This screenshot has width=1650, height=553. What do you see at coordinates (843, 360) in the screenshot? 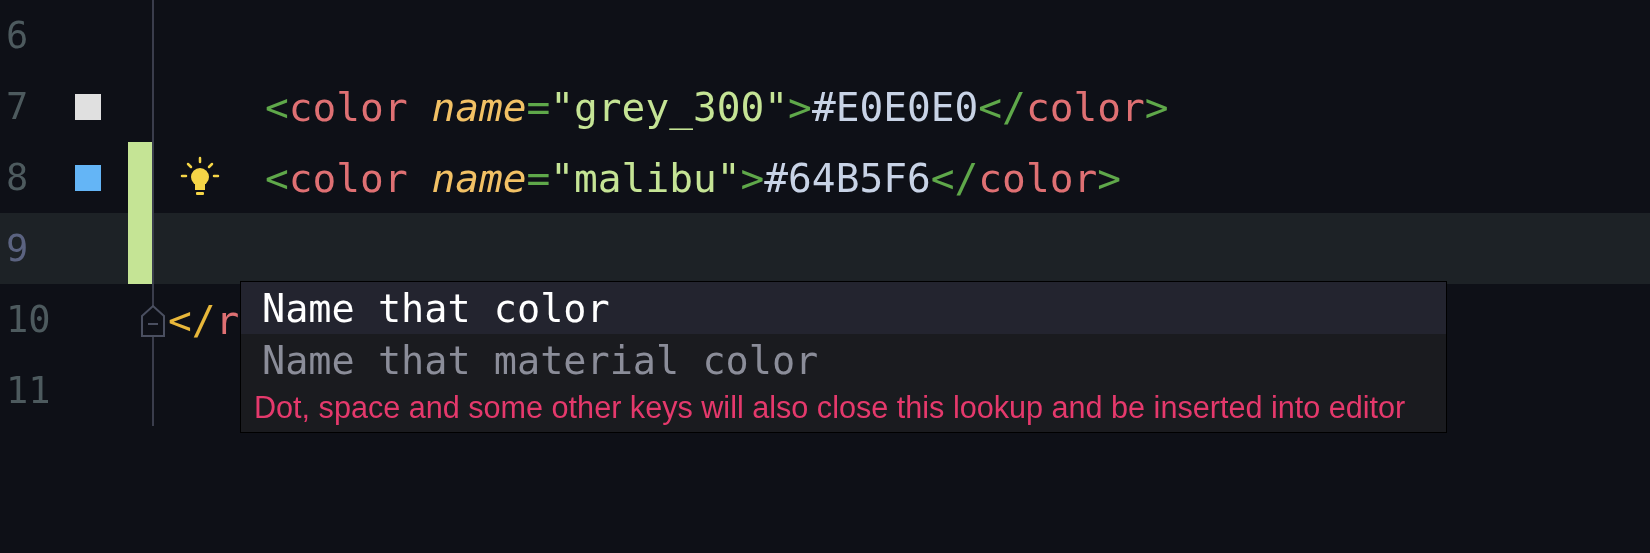
I see `lookup-item: Name that material color` at bounding box center [843, 360].